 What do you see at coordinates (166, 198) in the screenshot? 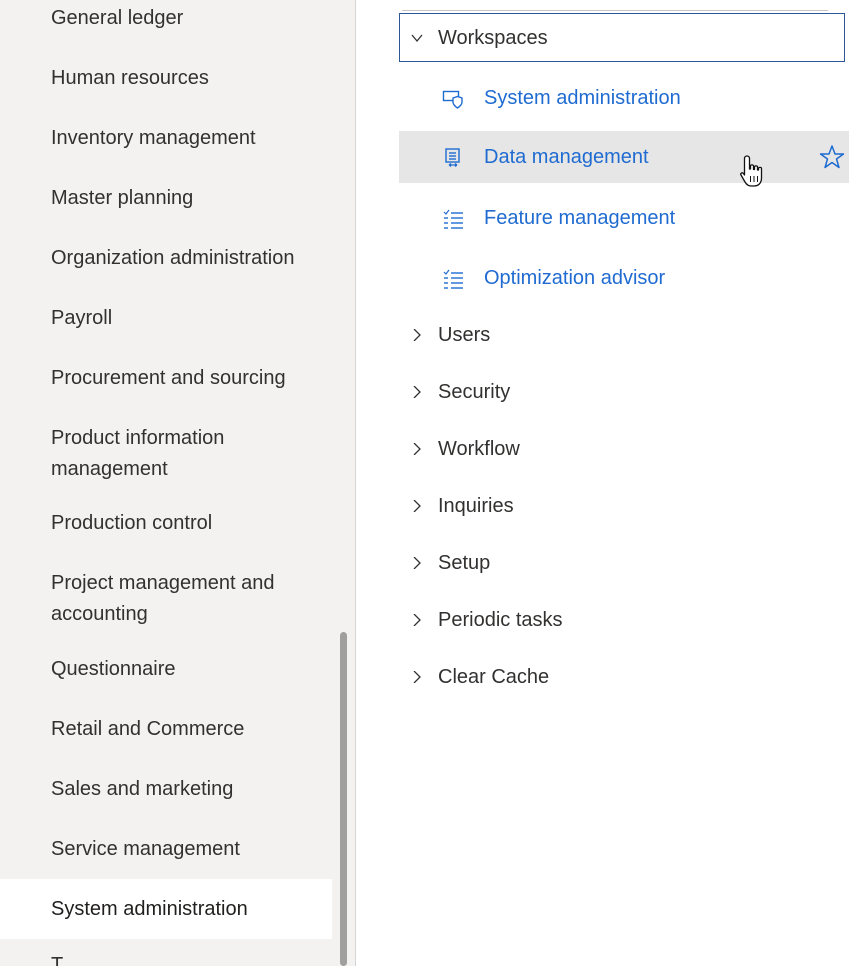
I see `nav-item-master-planning: Master planning` at bounding box center [166, 198].